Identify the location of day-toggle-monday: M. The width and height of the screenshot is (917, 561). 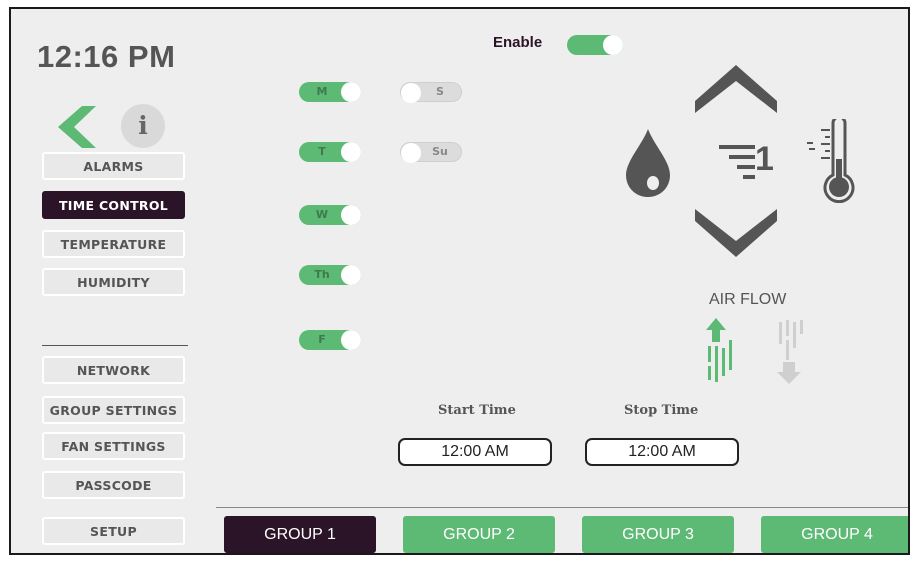
(330, 92).